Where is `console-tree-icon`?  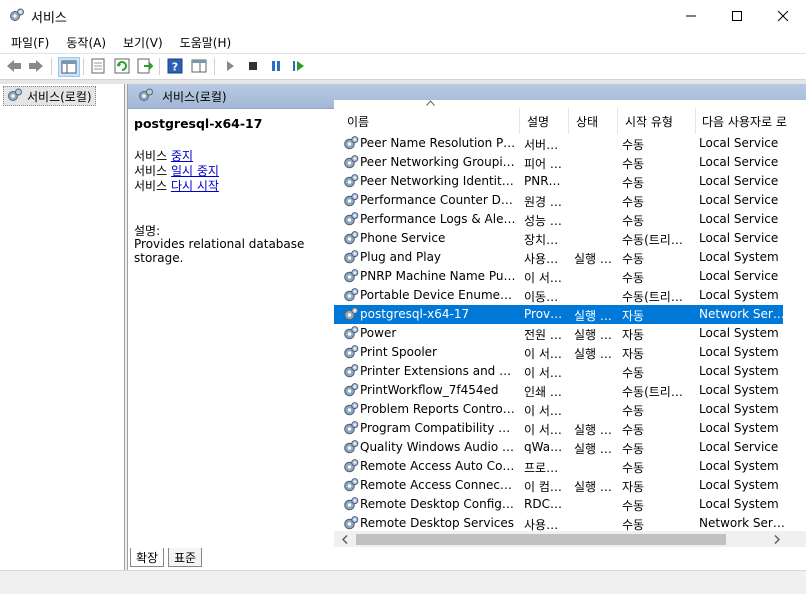
console-tree-icon is located at coordinates (69, 67).